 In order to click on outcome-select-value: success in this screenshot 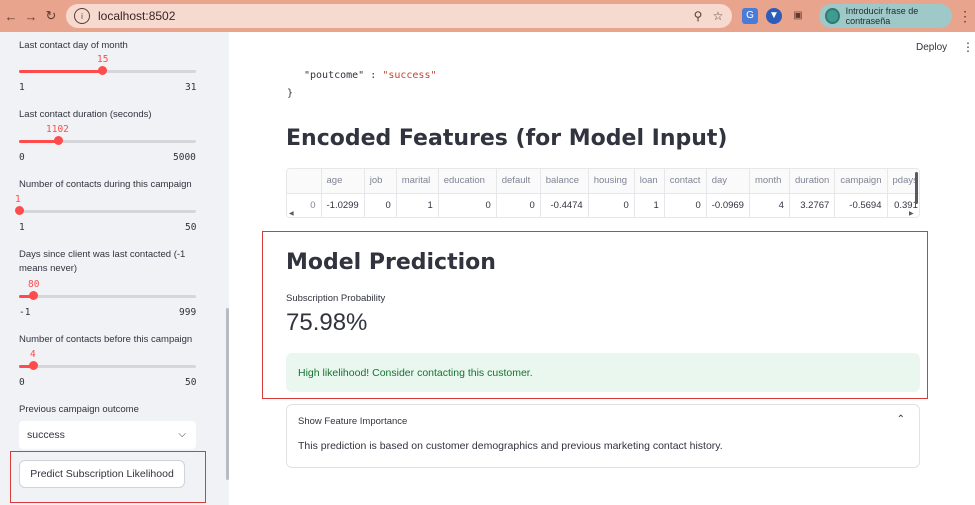, I will do `click(46, 435)`.